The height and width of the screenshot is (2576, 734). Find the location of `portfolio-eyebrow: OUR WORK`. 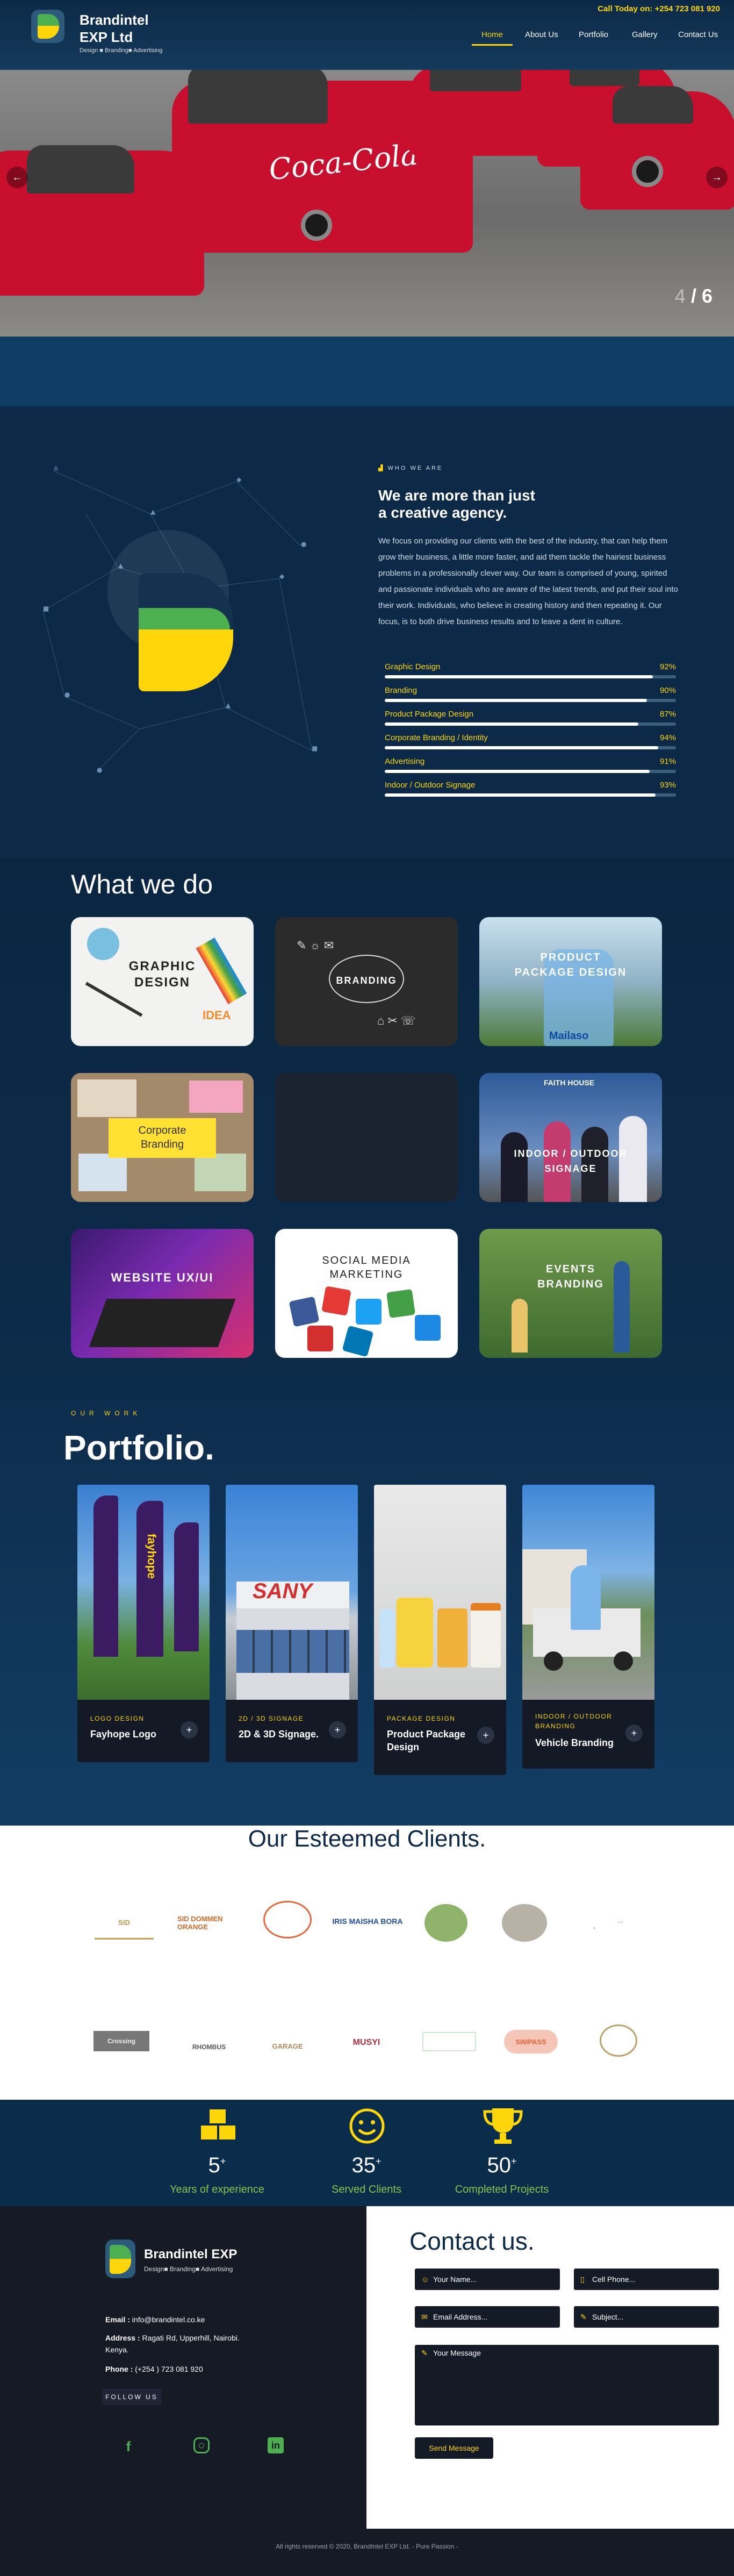

portfolio-eyebrow: OUR WORK is located at coordinates (106, 1413).